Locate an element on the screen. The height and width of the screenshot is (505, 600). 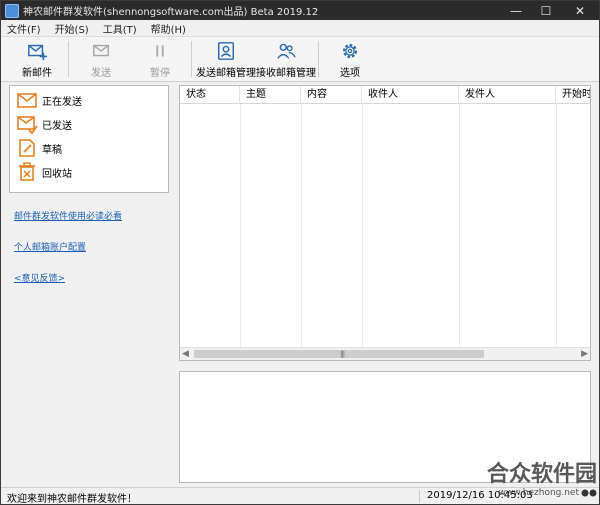
scroll-left-arrow-icon: ◀ is located at coordinates (185, 354).